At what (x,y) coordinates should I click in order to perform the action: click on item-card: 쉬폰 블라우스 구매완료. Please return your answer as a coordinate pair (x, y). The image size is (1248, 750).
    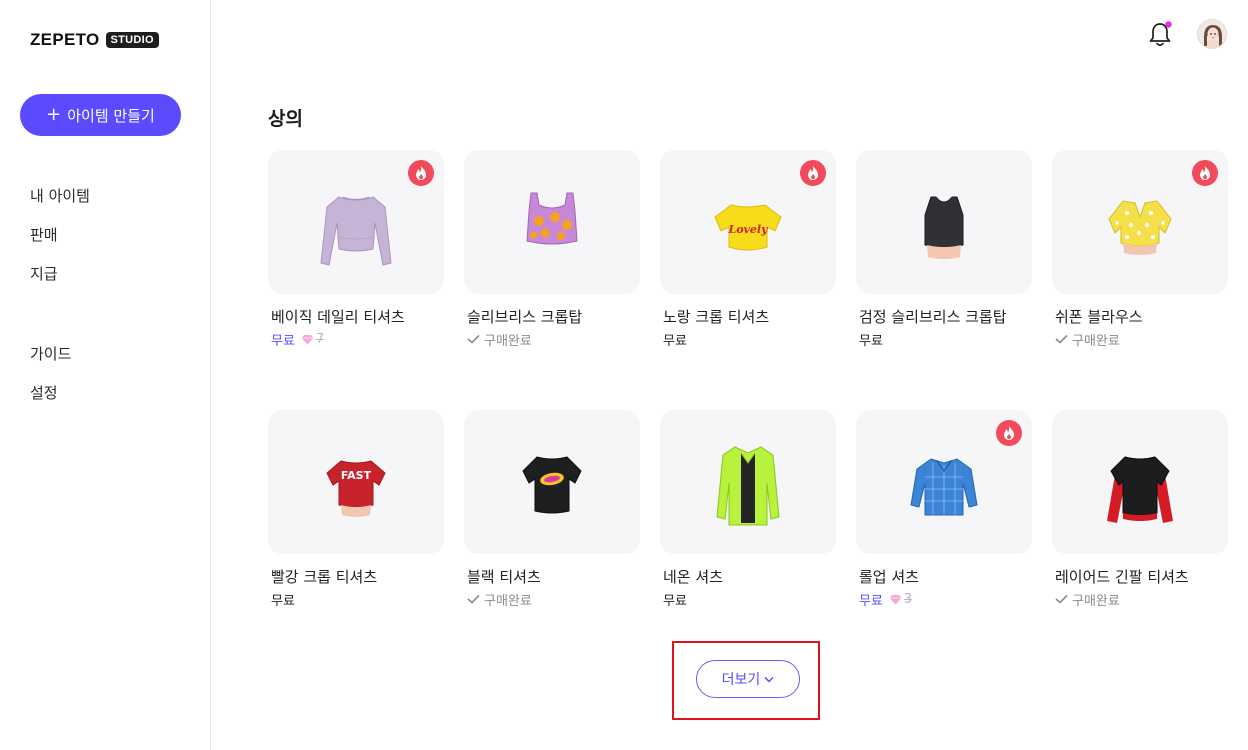
    Looking at the image, I should click on (1140, 249).